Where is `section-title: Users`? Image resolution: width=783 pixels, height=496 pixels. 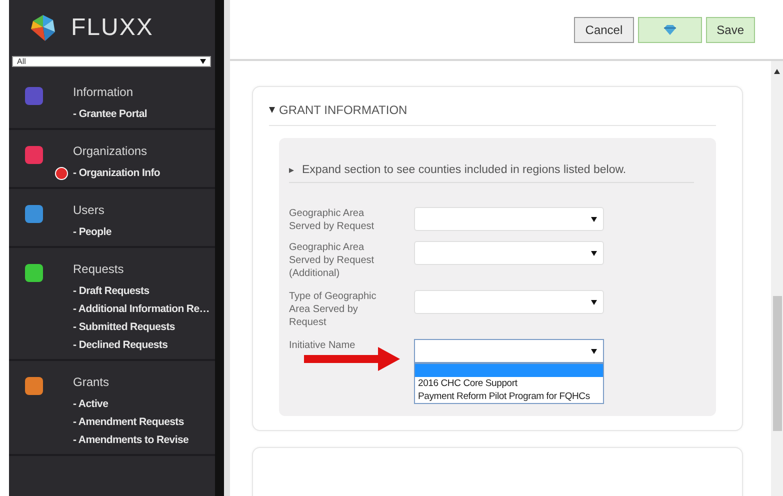
section-title: Users is located at coordinates (92, 210).